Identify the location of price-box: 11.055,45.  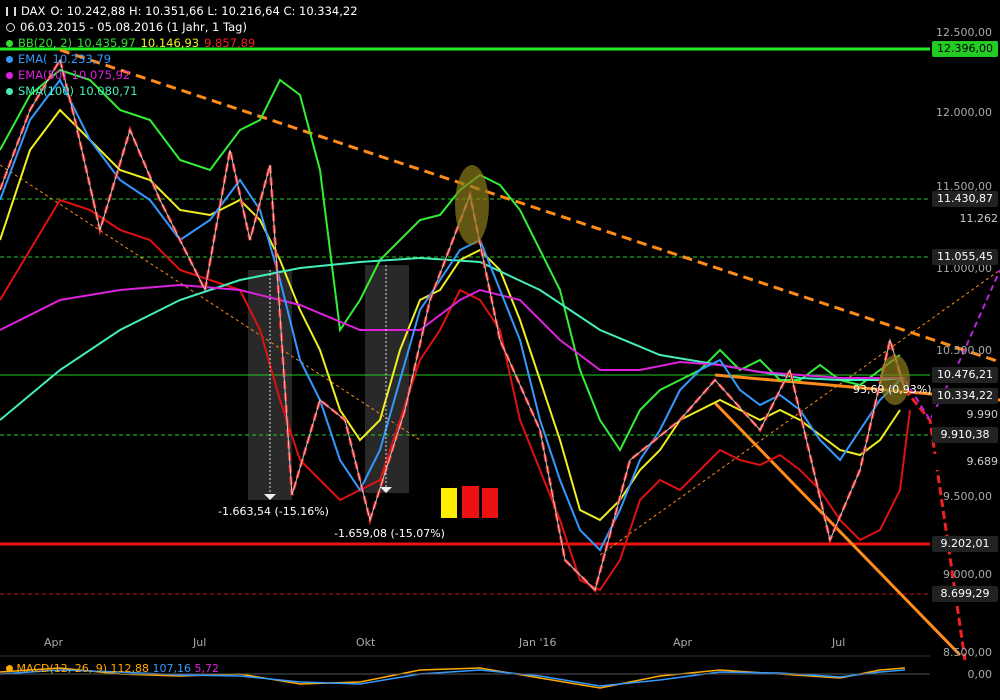
(965, 257).